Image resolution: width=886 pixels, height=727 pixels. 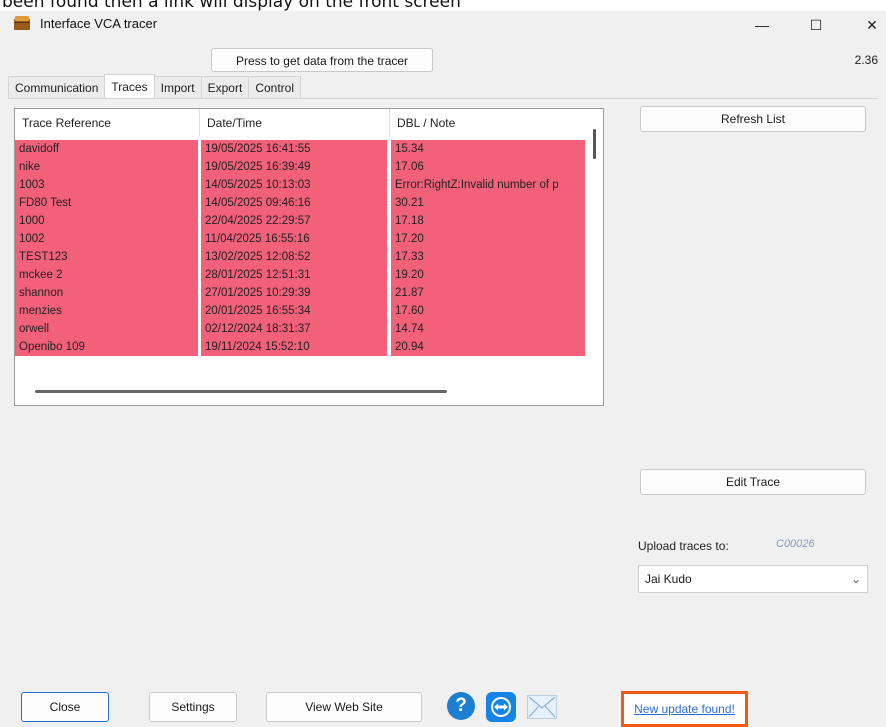 I want to click on horizontal-scrollbar-thumb, so click(x=241, y=391).